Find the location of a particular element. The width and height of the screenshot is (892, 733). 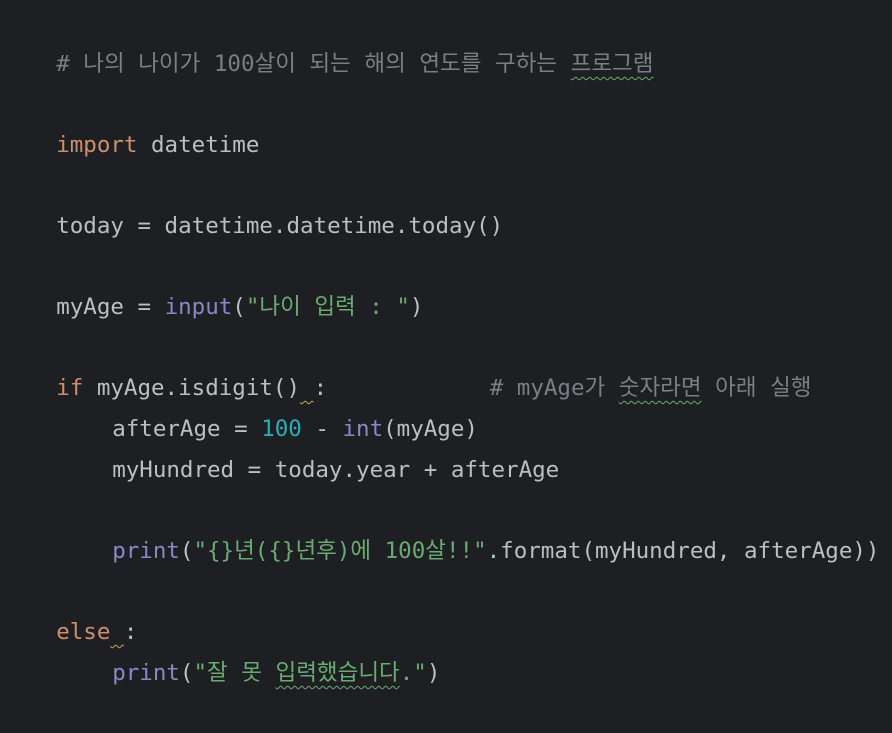

assignment-today: today = datetime.datetime.today() is located at coordinates (280, 226).